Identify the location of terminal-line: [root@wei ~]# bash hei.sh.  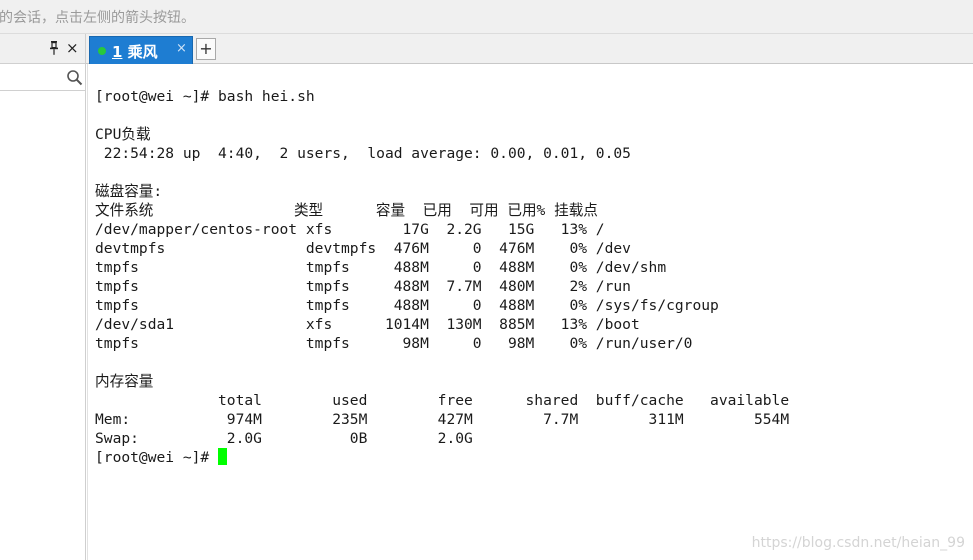
(205, 96).